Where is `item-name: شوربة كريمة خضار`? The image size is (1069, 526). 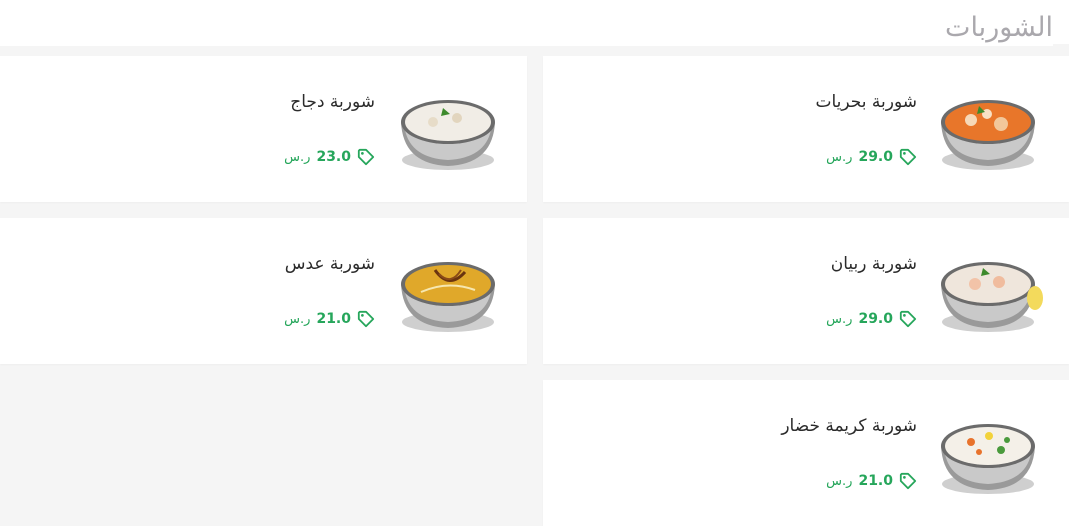
item-name: شوربة كريمة خضار is located at coordinates (849, 426).